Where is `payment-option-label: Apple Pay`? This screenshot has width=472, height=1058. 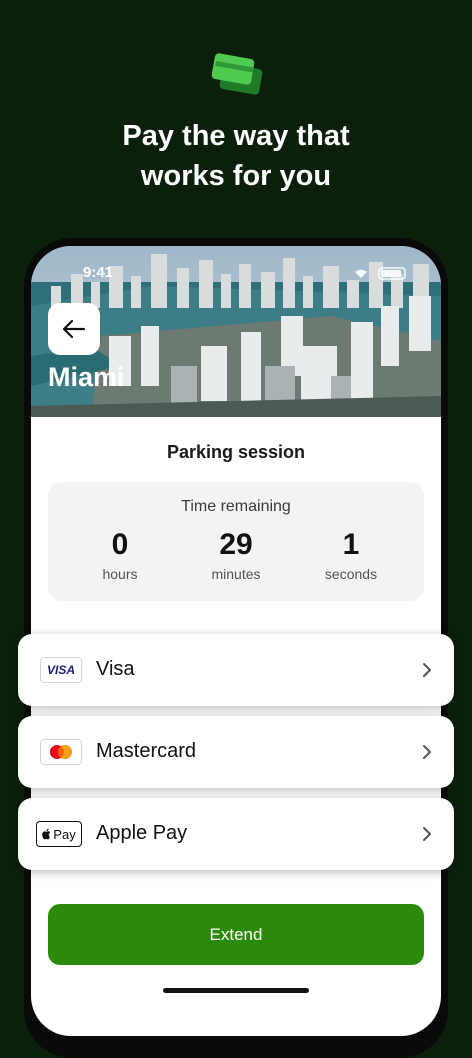
payment-option-label: Apple Pay is located at coordinates (142, 833).